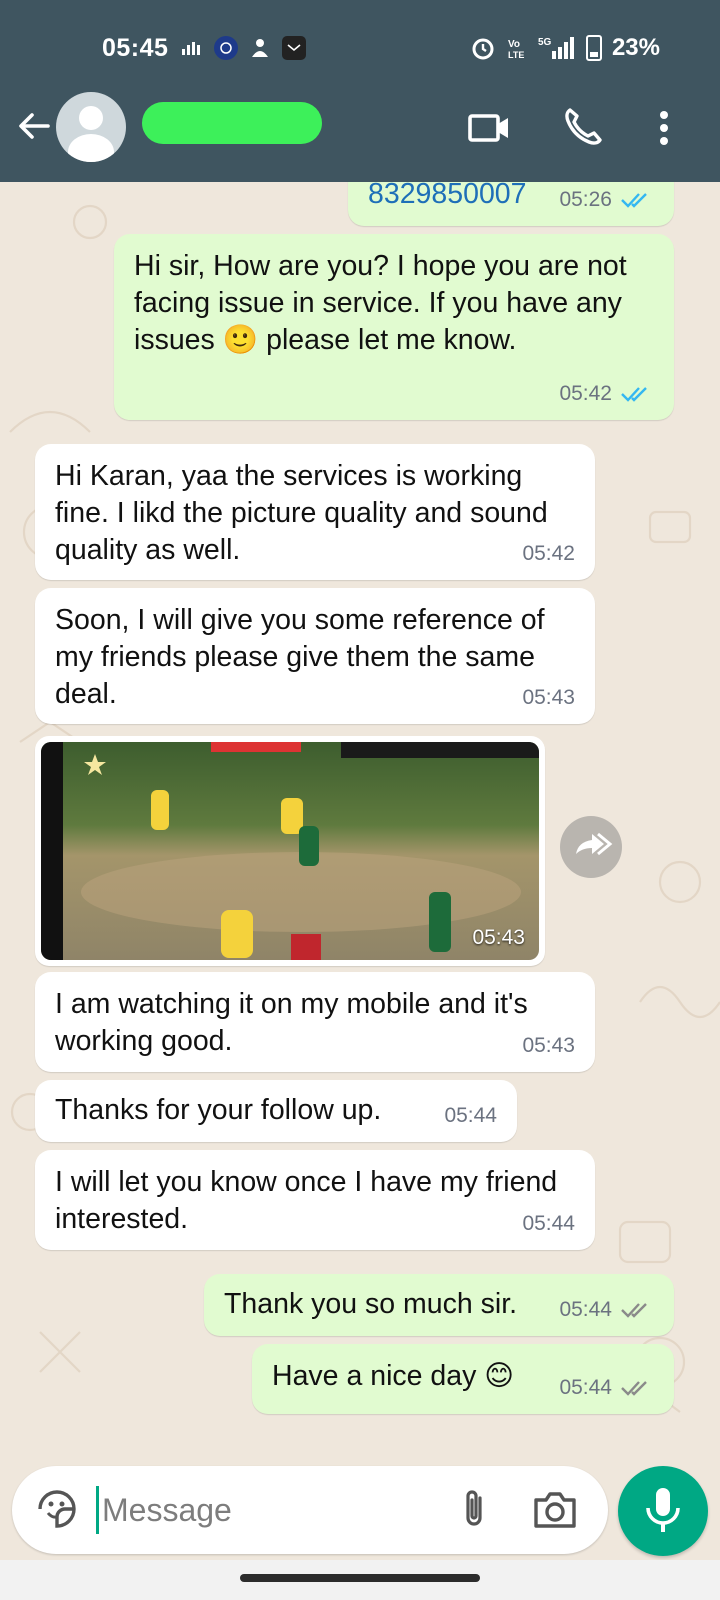  I want to click on home-gesture-bar, so click(360, 1578).